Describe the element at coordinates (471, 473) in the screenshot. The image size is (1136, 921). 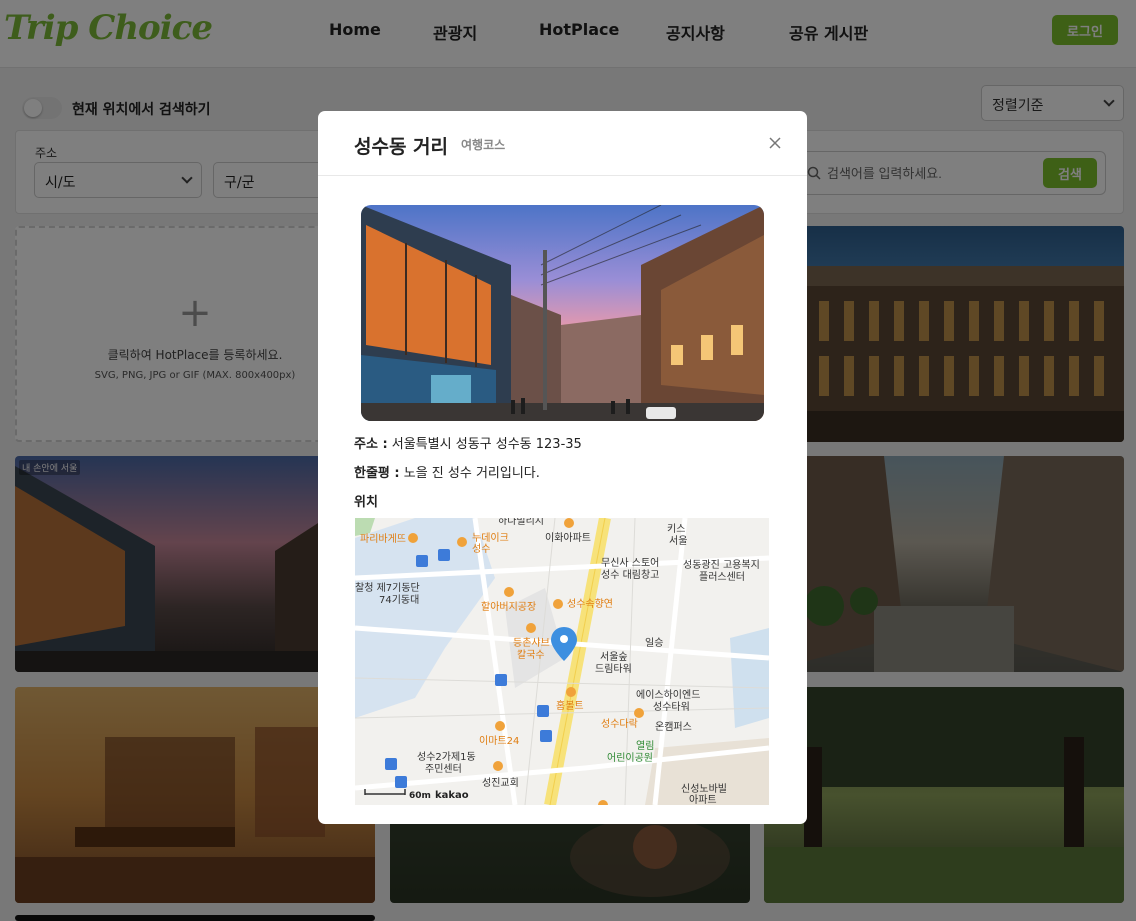
I see `review-value: 노을 진 성수 거리입니다.` at that location.